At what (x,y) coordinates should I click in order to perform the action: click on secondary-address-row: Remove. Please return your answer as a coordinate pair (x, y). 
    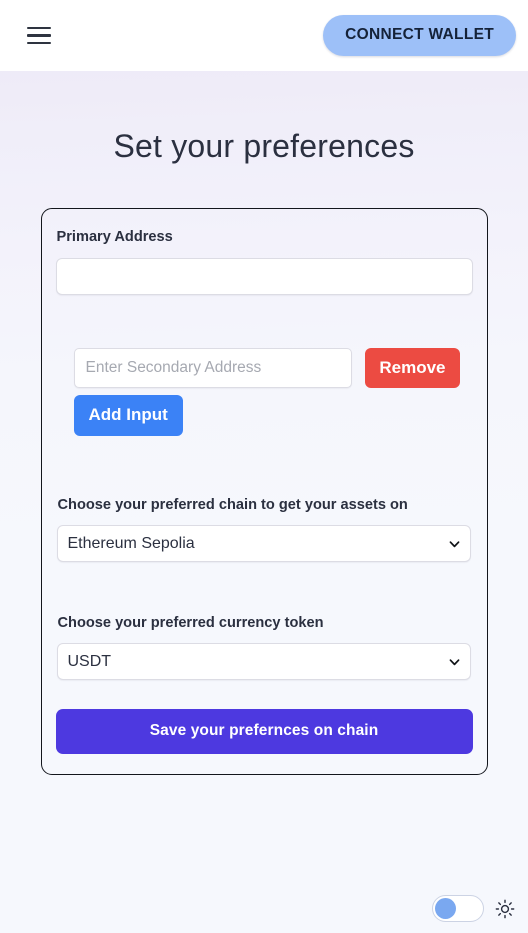
    Looking at the image, I should click on (264, 368).